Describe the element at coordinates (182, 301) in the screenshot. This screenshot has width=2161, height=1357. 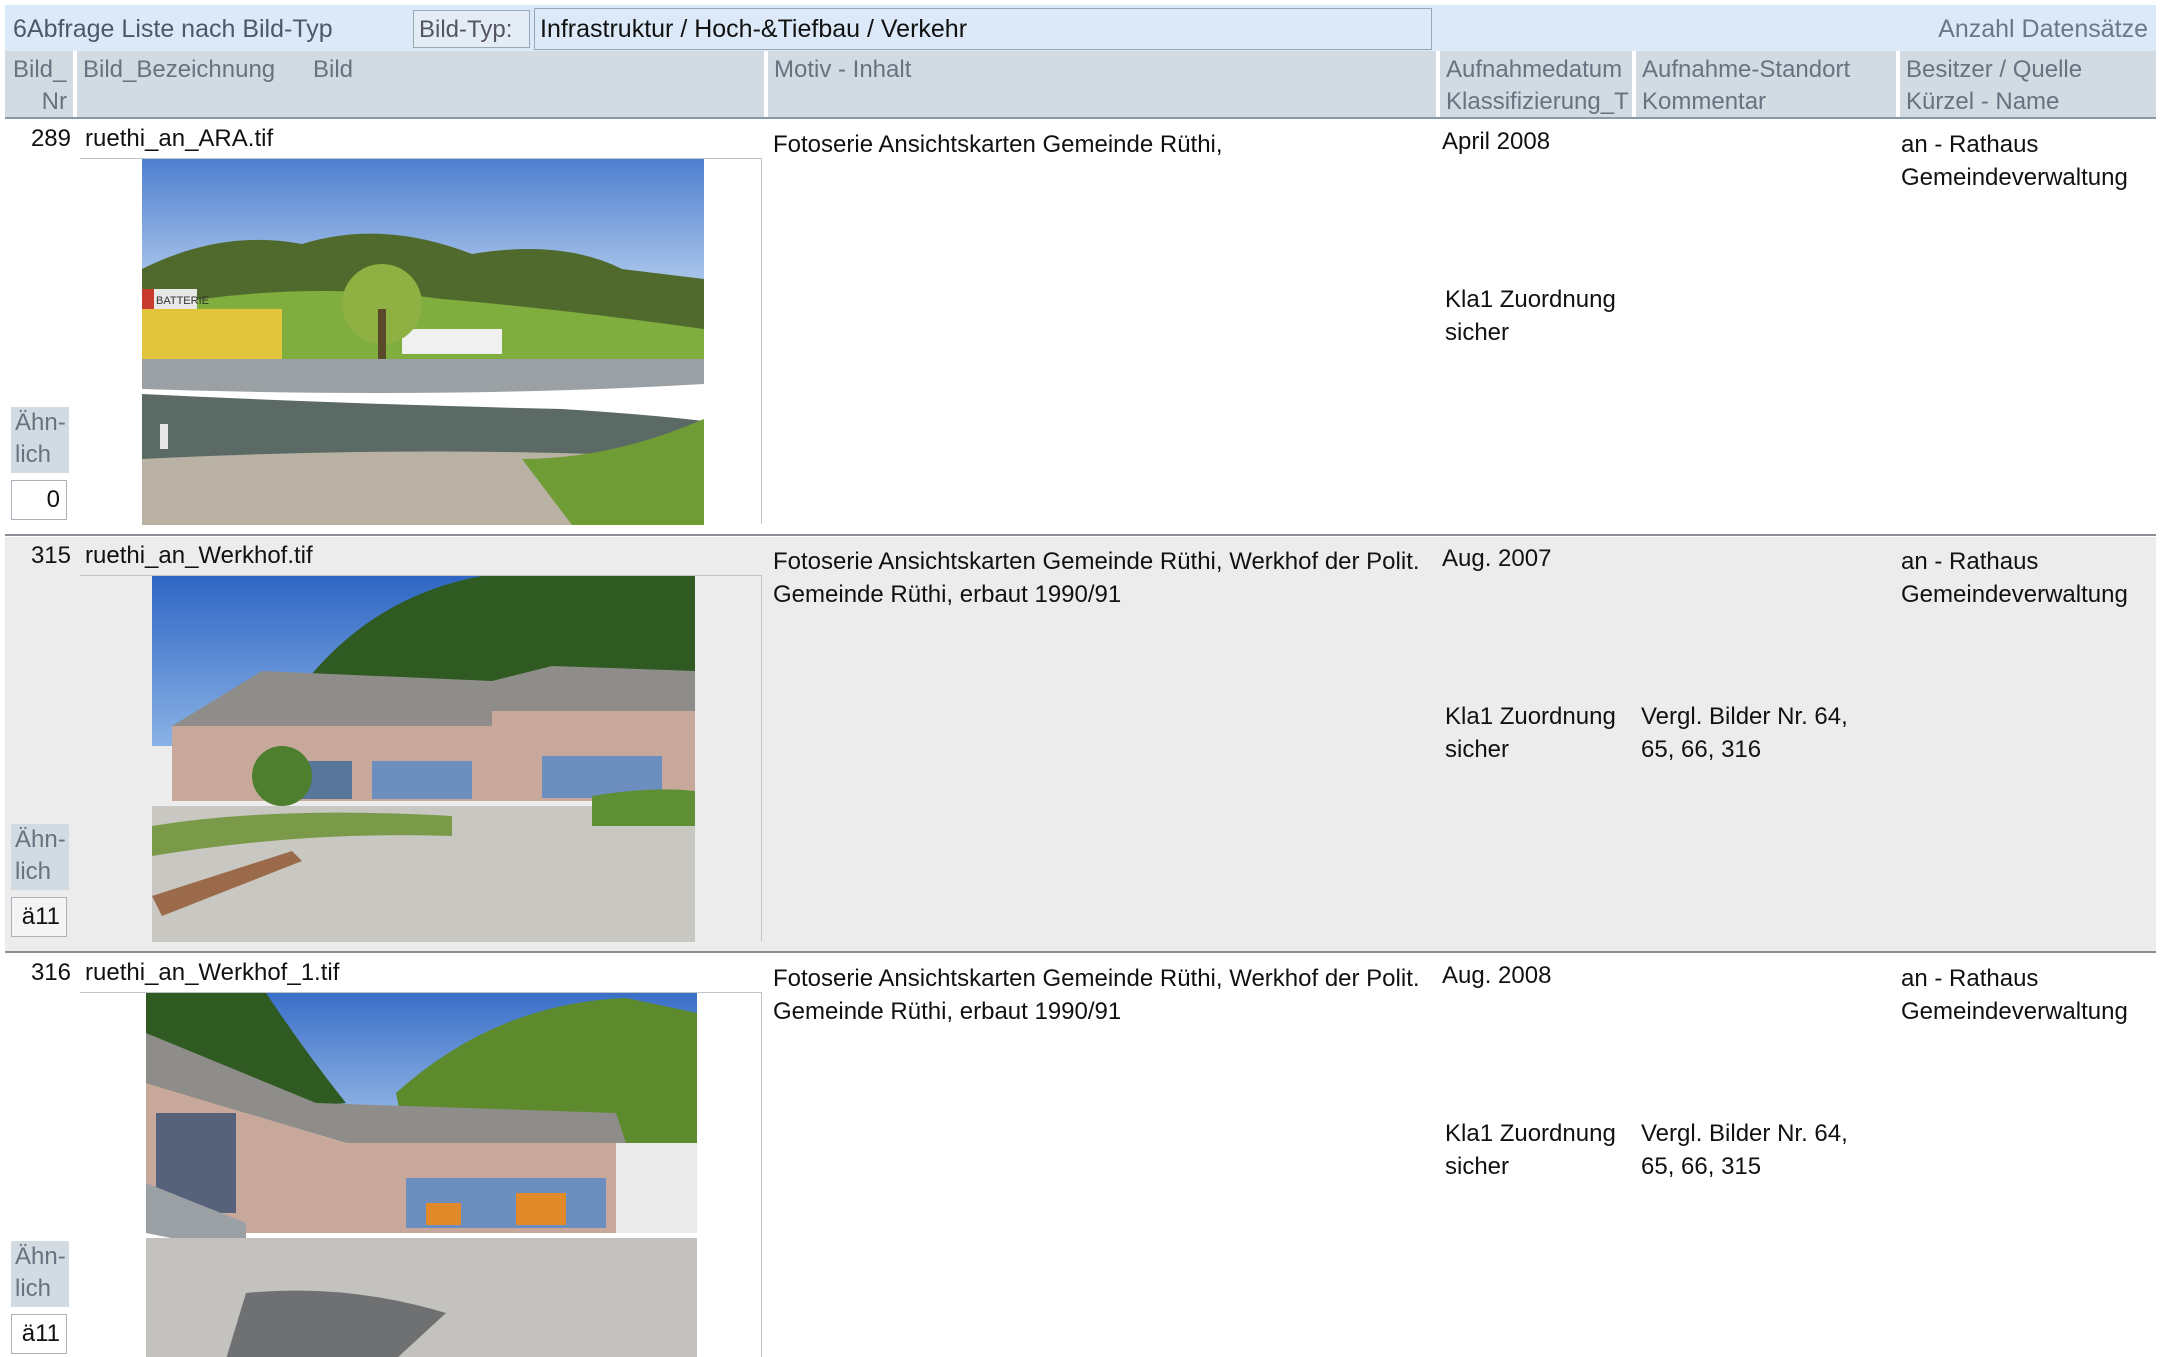
I see `photo-sign-text: BATTERIE` at that location.